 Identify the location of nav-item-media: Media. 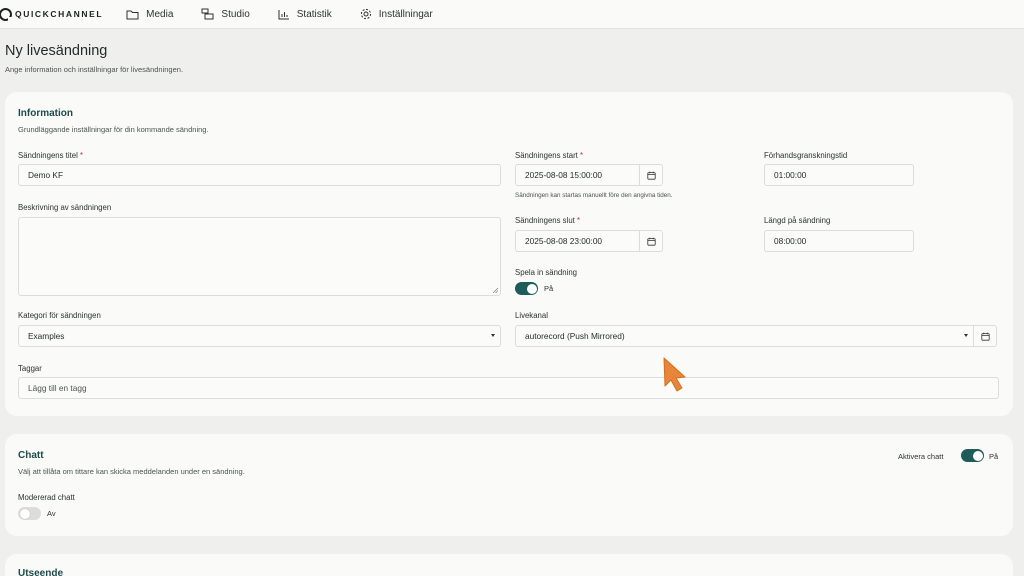
(149, 14).